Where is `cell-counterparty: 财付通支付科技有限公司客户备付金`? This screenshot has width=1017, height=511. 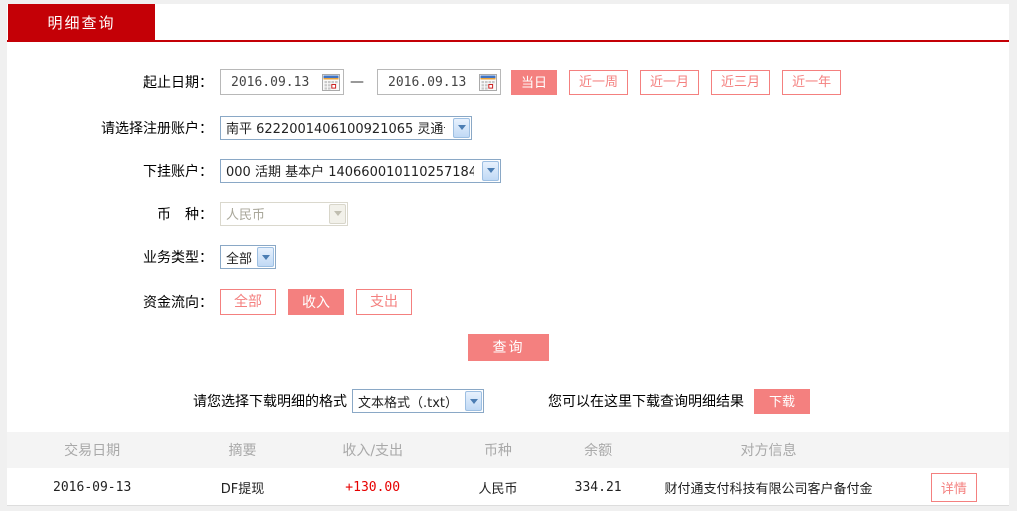 cell-counterparty: 财付通支付科技有限公司客户备付金 is located at coordinates (768, 489).